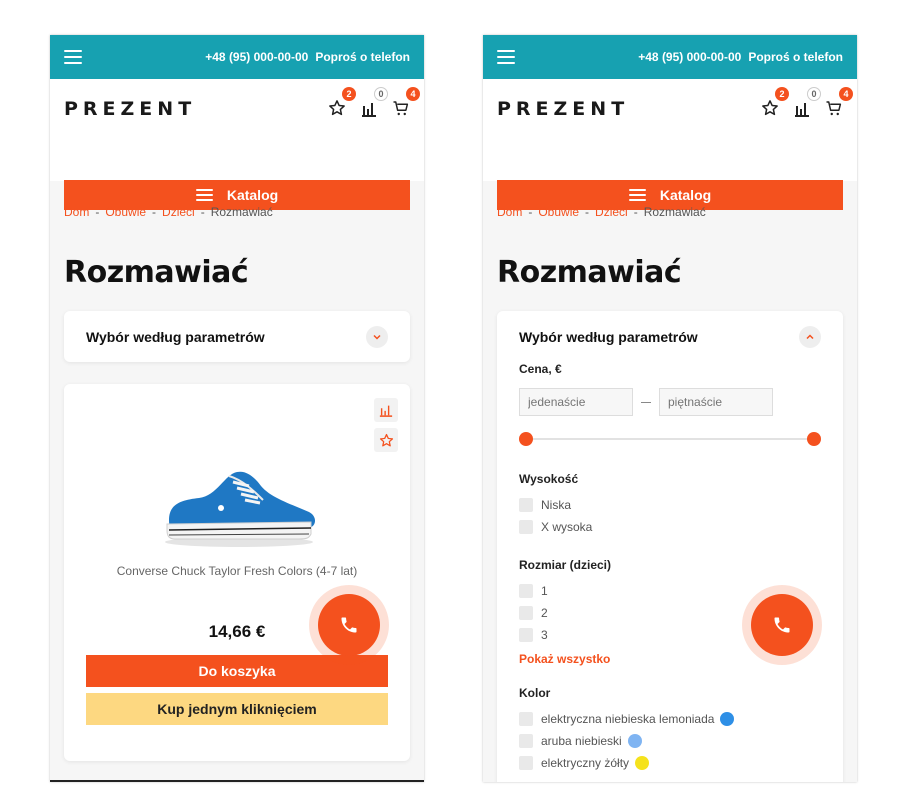 The width and height of the screenshot is (920, 800). Describe the element at coordinates (576, 402) in the screenshot. I see `price-from-input` at that location.